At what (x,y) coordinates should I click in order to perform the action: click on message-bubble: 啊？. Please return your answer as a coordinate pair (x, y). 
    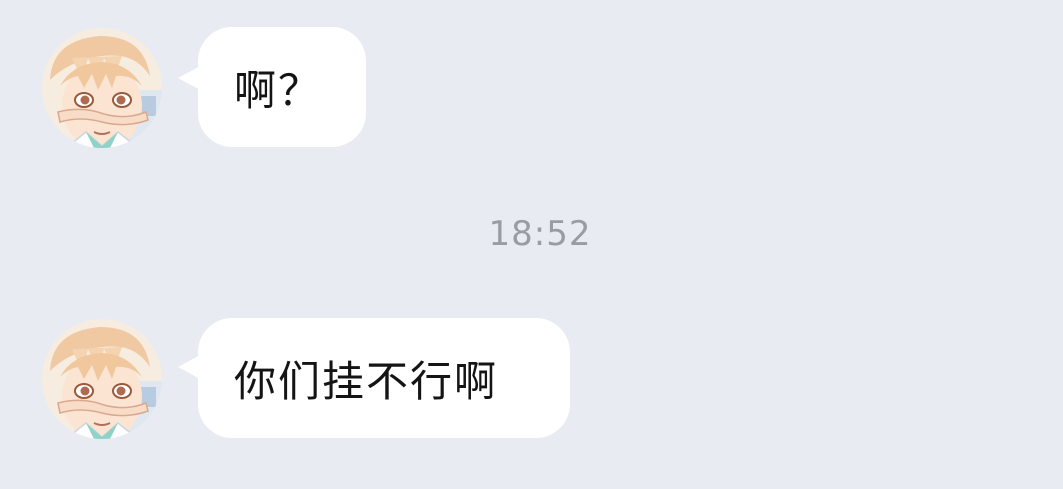
    Looking at the image, I should click on (282, 87).